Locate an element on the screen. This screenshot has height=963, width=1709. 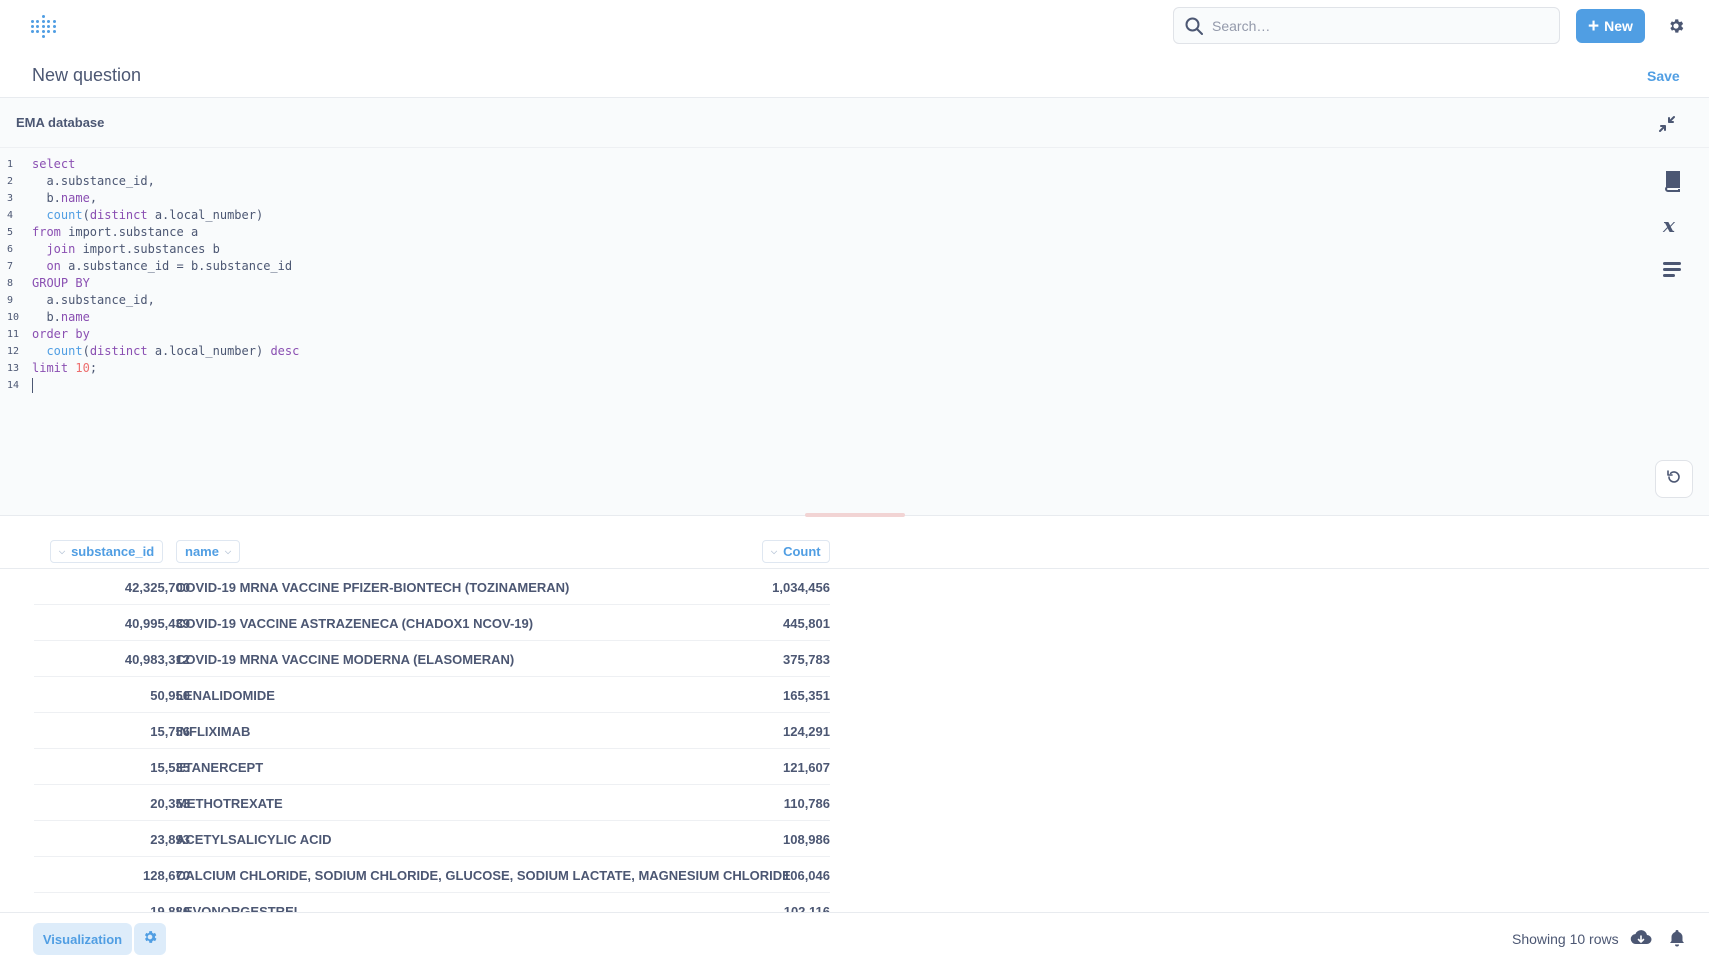
cell-count: 445,801 is located at coordinates (806, 623).